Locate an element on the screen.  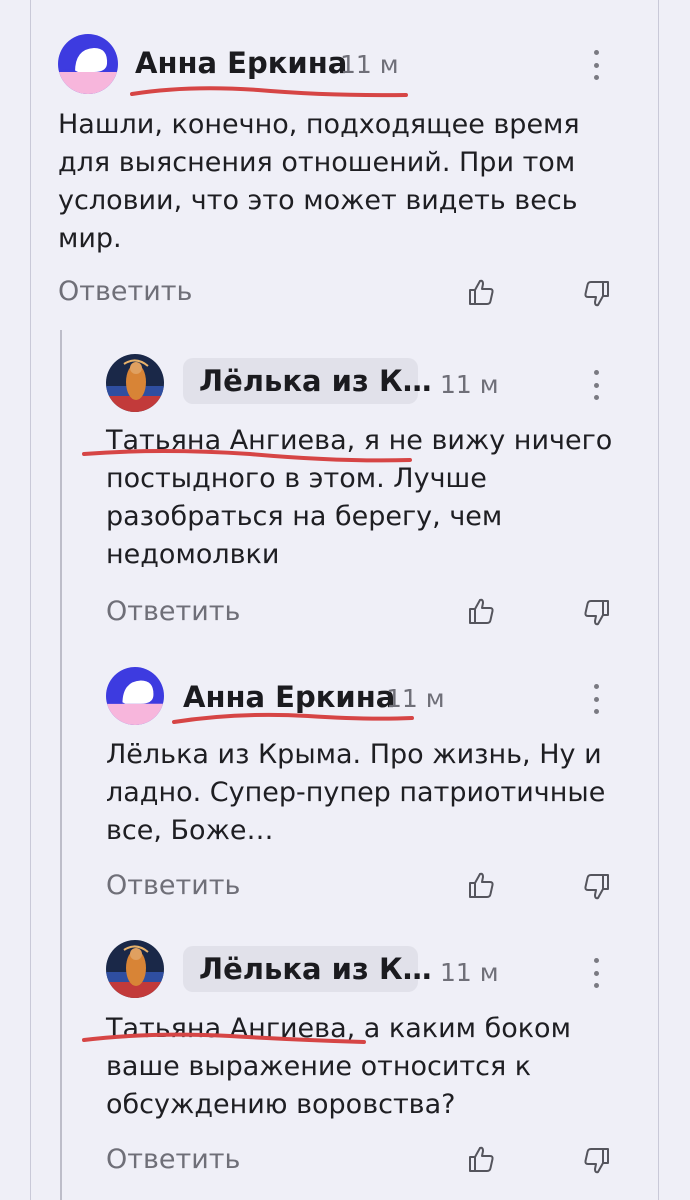
comment-text-line: для выяснения отношений. При том is located at coordinates (317, 162).